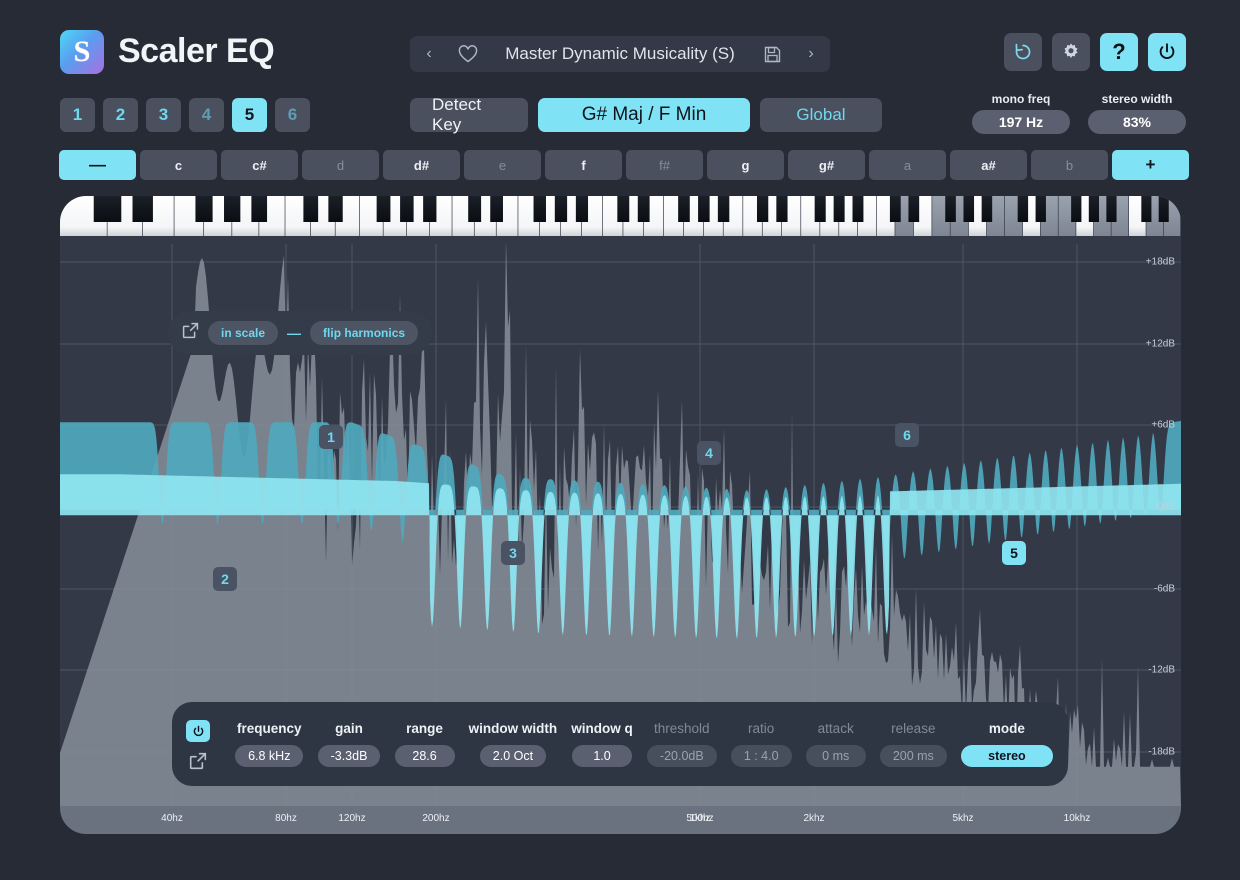  I want to click on param-frequency-value: 6.8 kHz, so click(269, 756).